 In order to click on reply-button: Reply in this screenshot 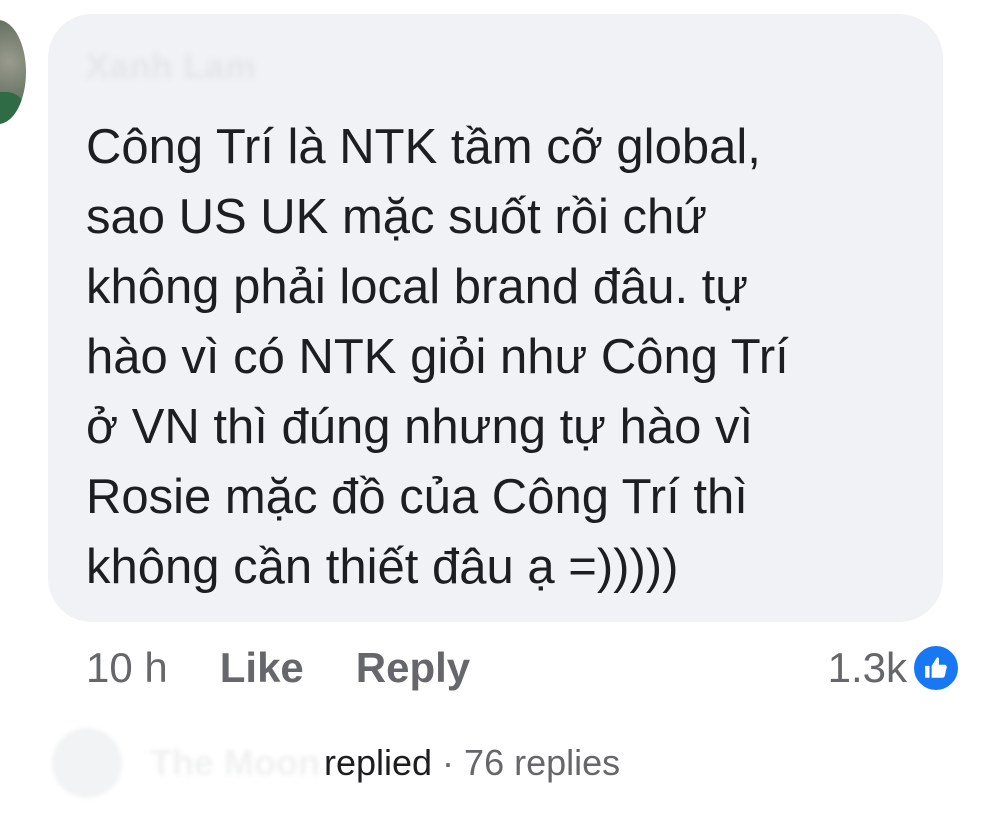, I will do `click(413, 668)`.